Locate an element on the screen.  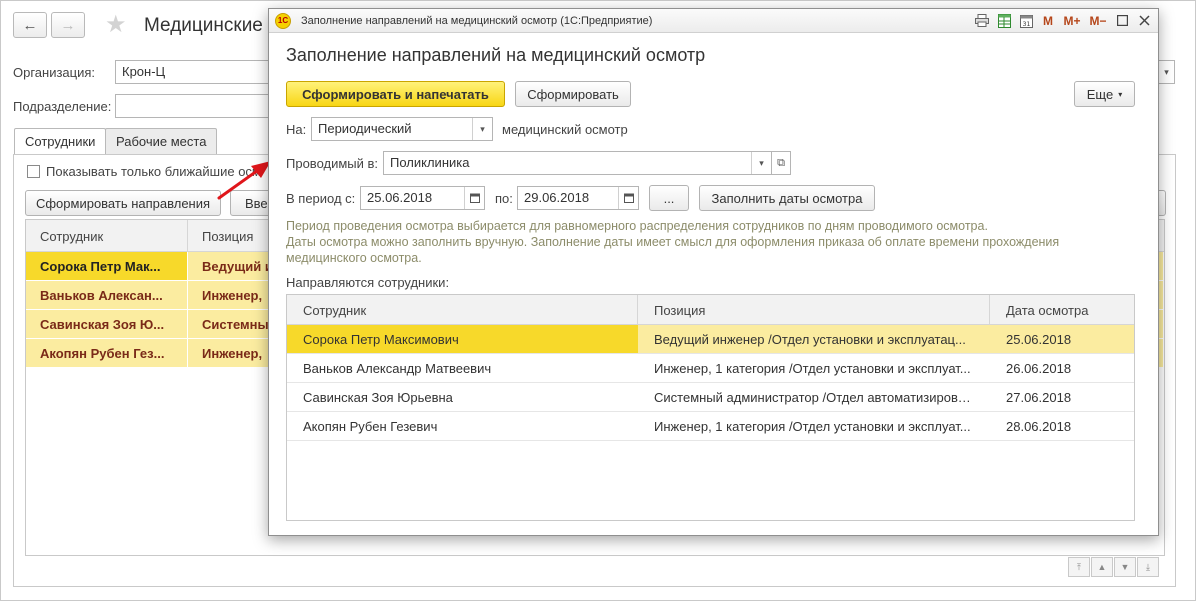
employee-cell: Ваньков Александр Матвеевич is located at coordinates (397, 368).